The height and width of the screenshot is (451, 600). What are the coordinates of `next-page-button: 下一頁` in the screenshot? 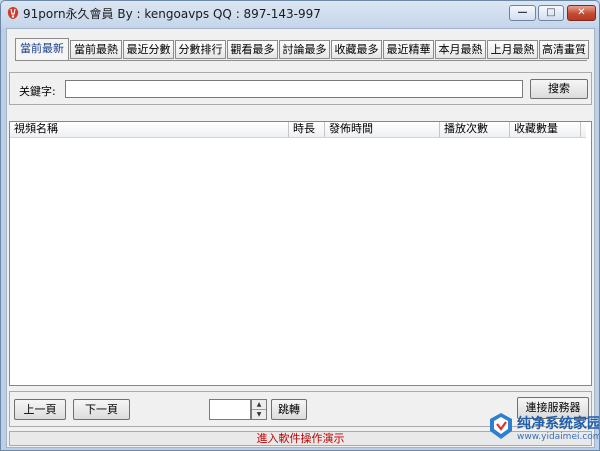 It's located at (101, 409).